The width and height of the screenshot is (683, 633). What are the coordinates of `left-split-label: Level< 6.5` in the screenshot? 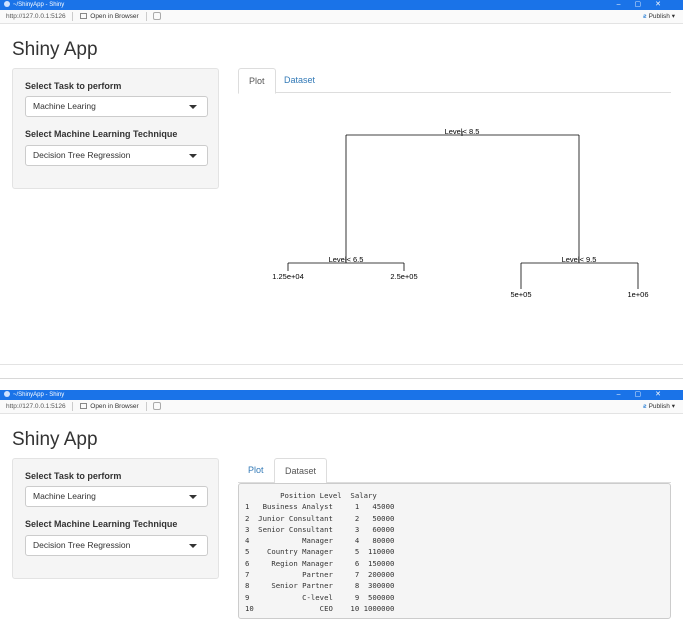 It's located at (346, 259).